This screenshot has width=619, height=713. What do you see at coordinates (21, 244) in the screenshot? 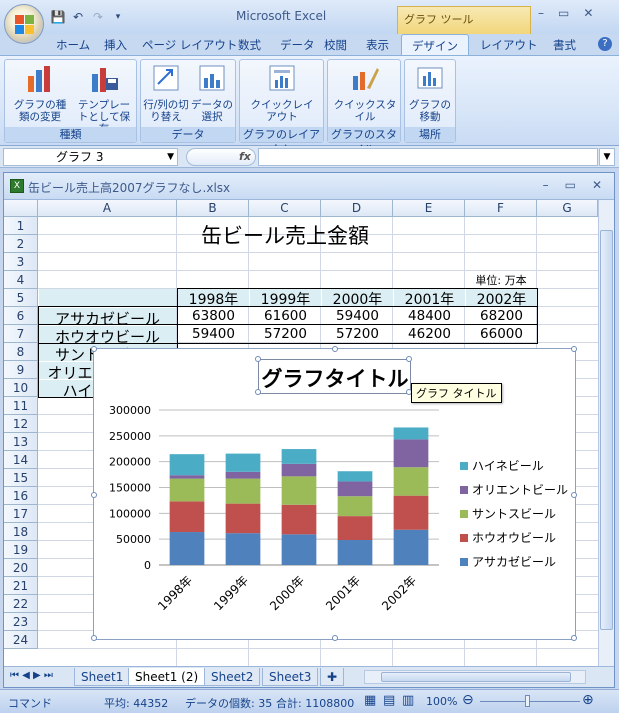
I see `row-header: 2` at bounding box center [21, 244].